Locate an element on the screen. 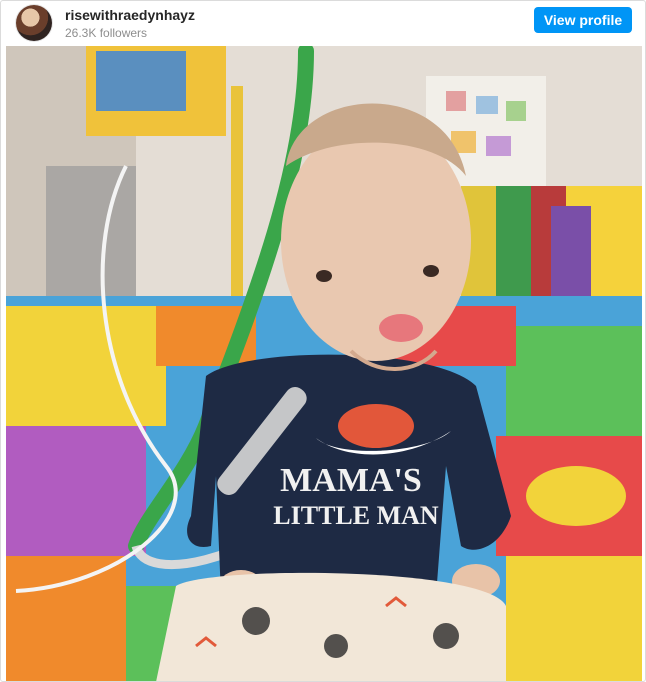  profile-username: risewithraedynhayz is located at coordinates (130, 15).